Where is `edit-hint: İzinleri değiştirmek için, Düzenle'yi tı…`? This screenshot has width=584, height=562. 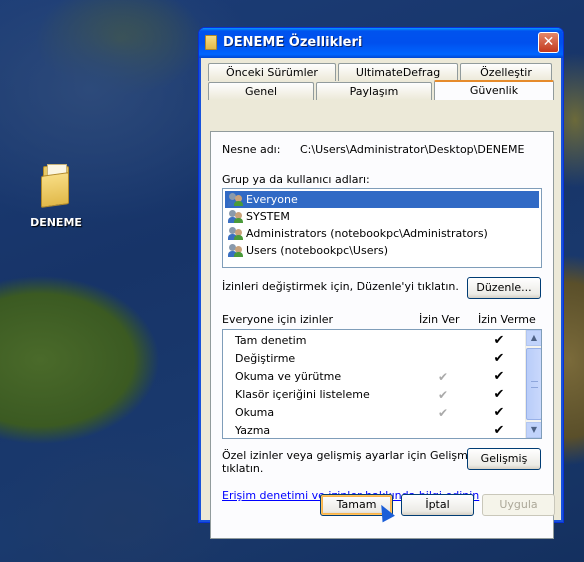 edit-hint: İzinleri değiştirmek için, Düzenle'yi tı… is located at coordinates (340, 286).